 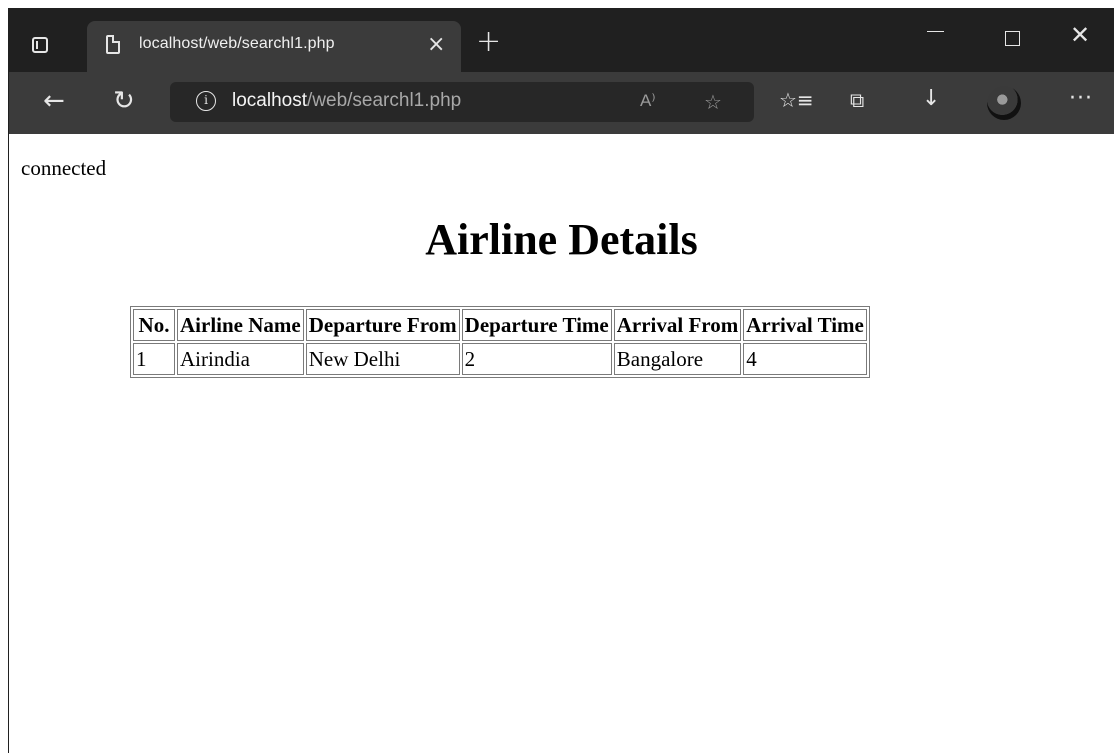 What do you see at coordinates (154, 359) in the screenshot?
I see `cell-no: 1` at bounding box center [154, 359].